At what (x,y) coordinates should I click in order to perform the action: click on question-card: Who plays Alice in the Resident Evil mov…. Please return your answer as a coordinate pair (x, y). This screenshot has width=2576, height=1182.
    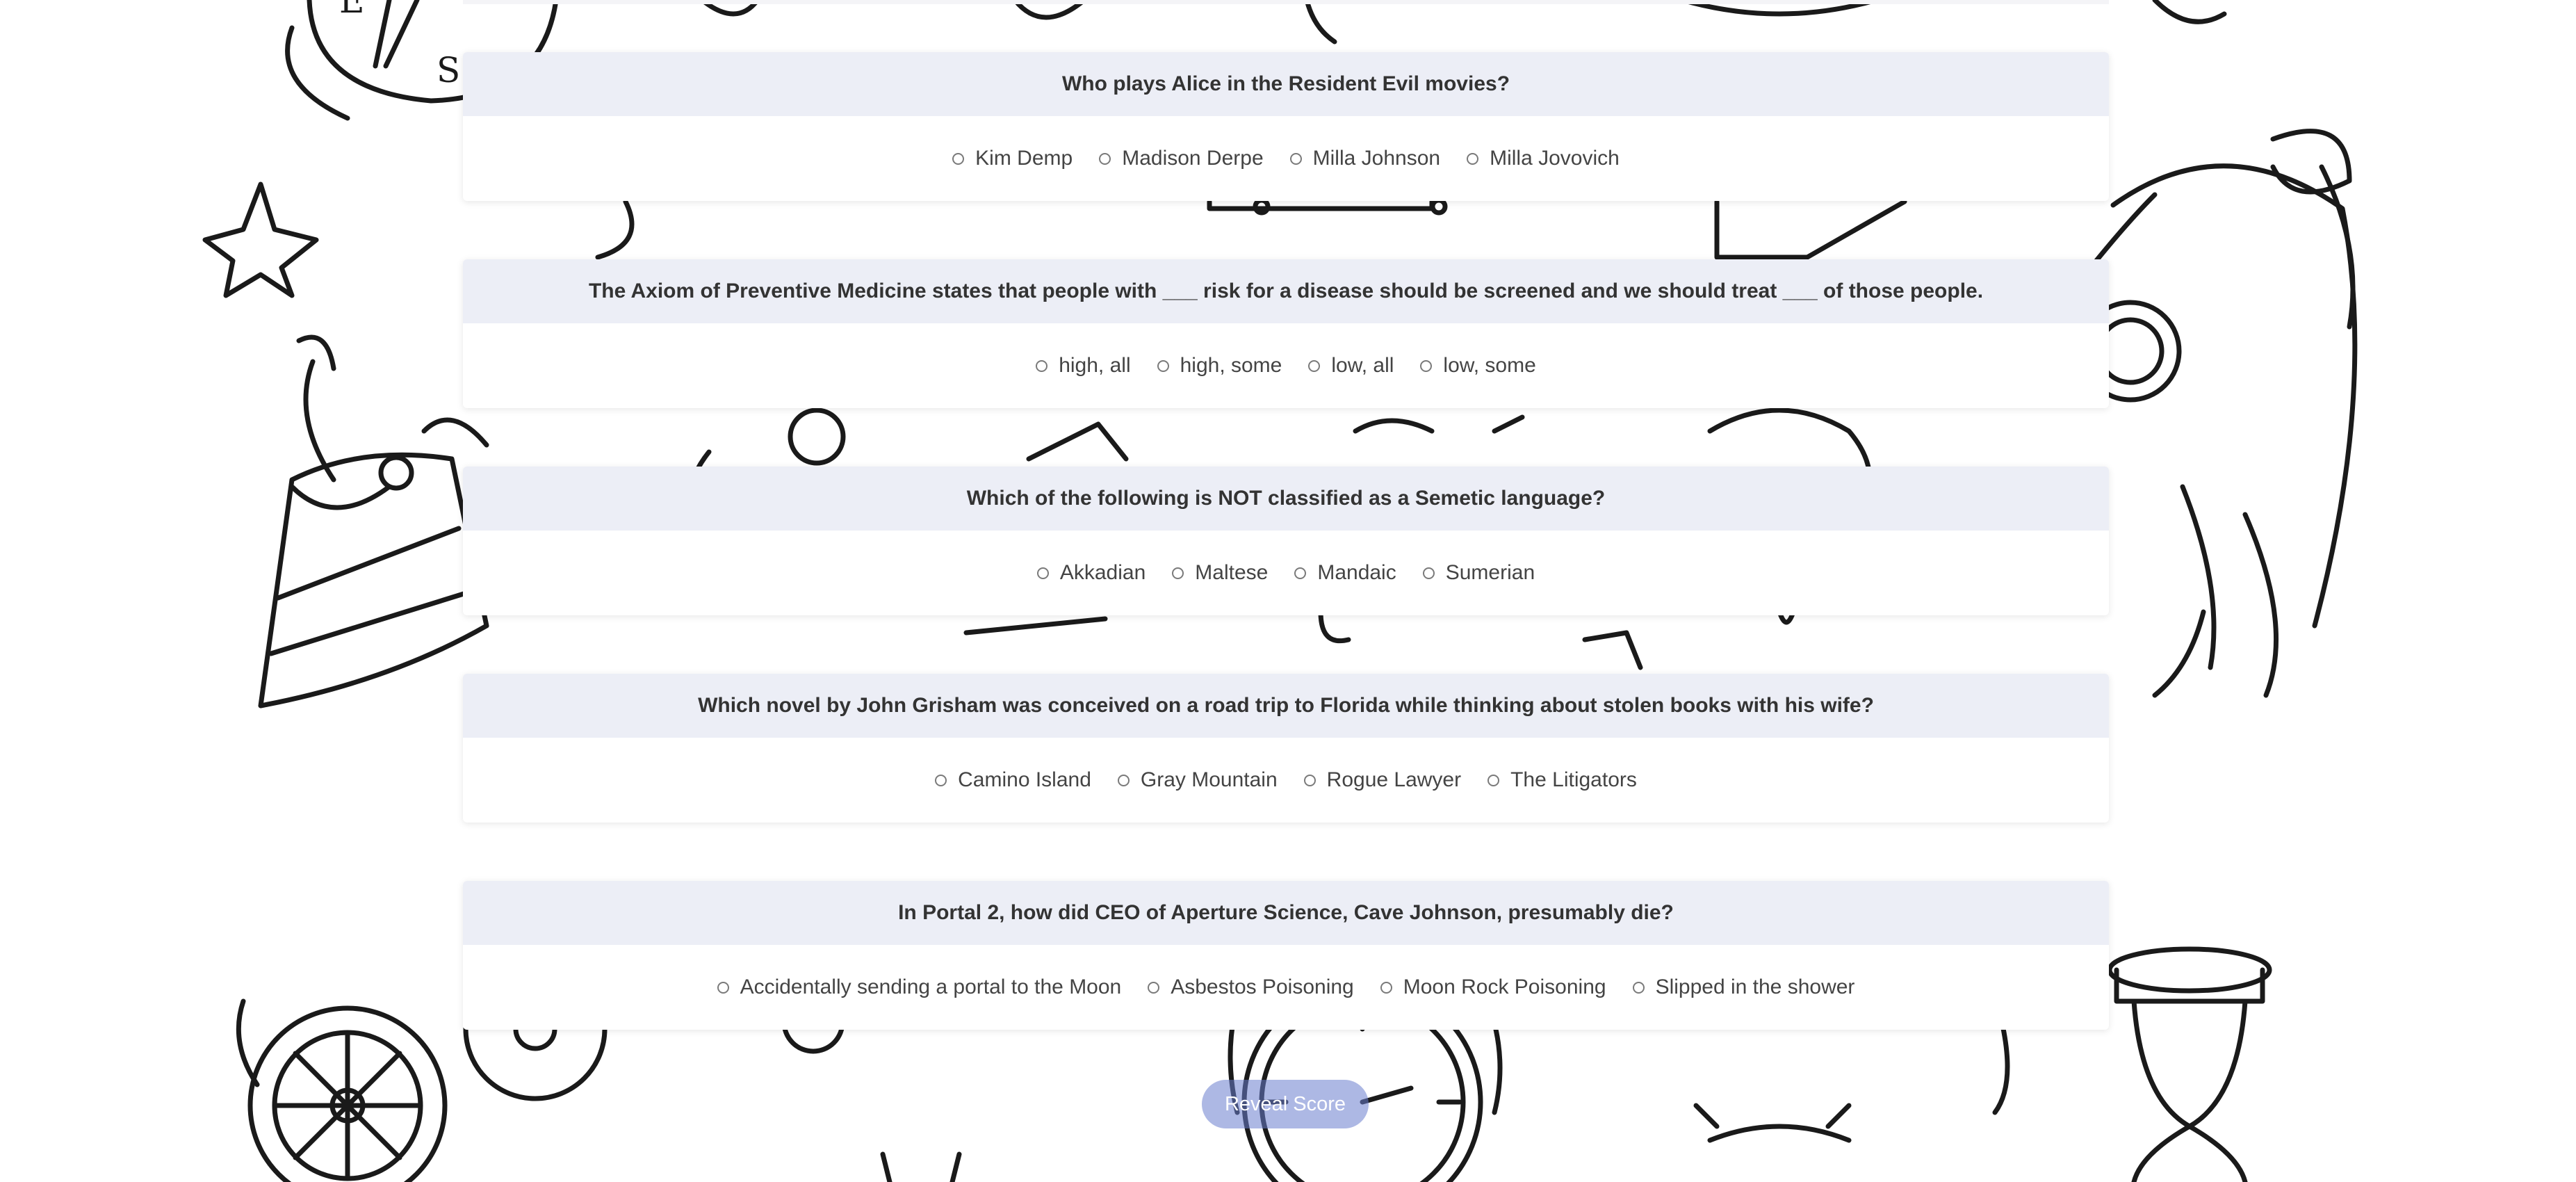
    Looking at the image, I should click on (1286, 127).